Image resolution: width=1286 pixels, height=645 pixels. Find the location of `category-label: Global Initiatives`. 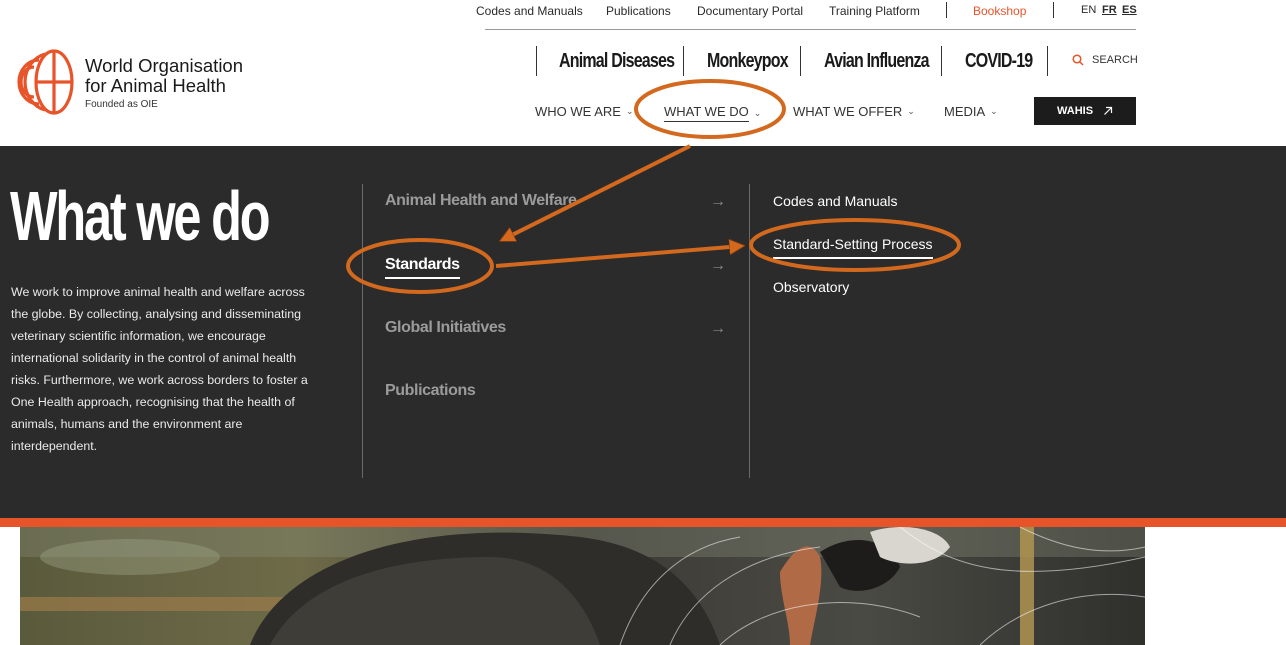

category-label: Global Initiatives is located at coordinates (445, 327).